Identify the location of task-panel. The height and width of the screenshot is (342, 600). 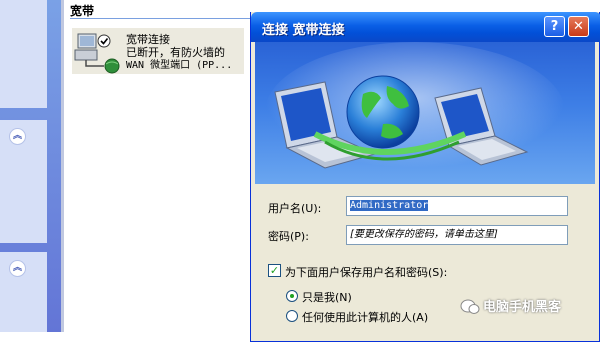
(23, 54).